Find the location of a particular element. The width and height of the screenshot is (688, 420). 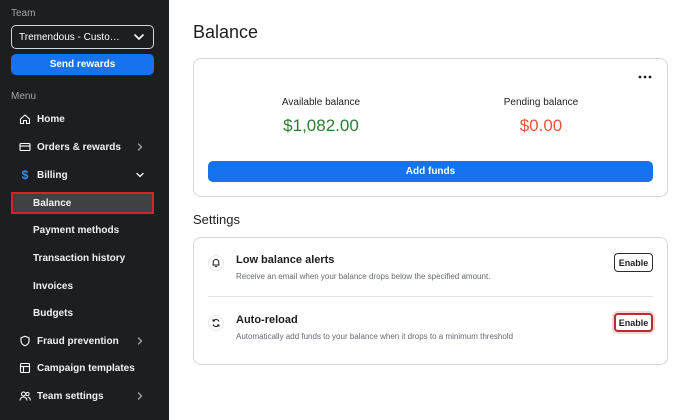

sidebar-subitem-label: Payment methods is located at coordinates (76, 230).